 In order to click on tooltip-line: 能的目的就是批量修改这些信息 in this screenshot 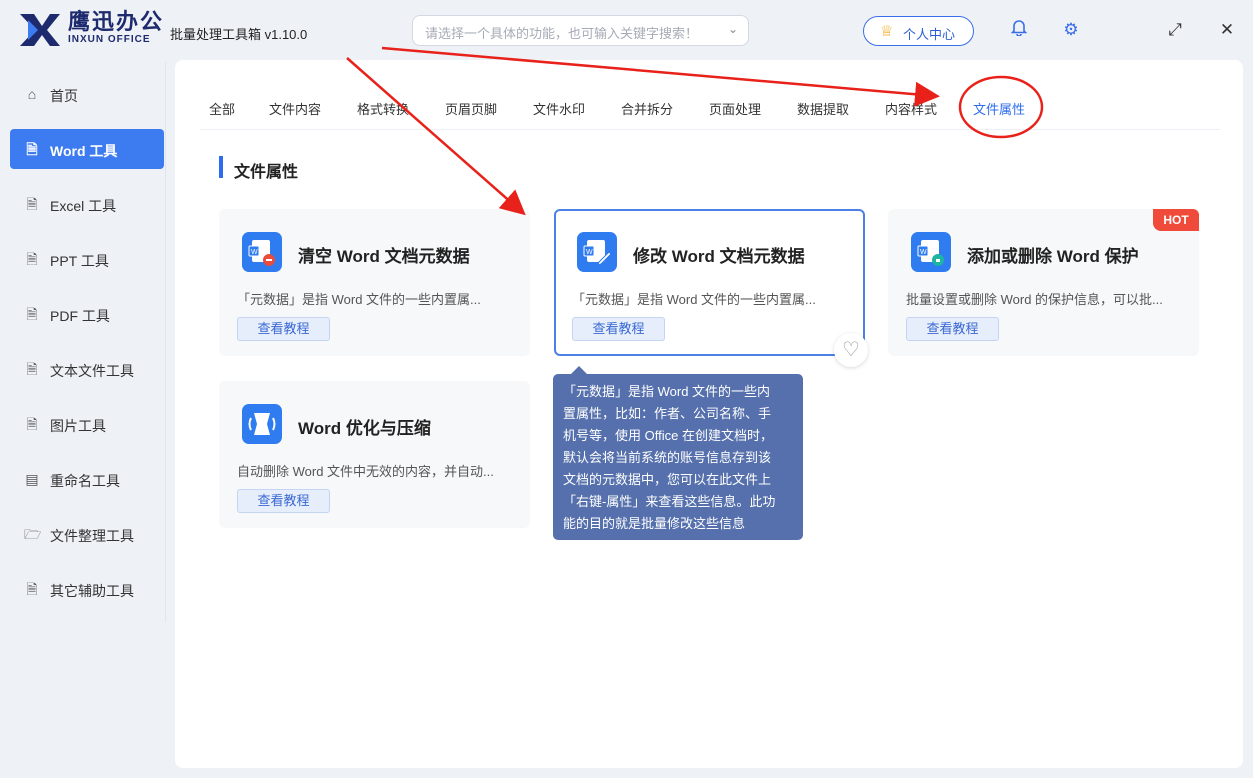, I will do `click(654, 523)`.